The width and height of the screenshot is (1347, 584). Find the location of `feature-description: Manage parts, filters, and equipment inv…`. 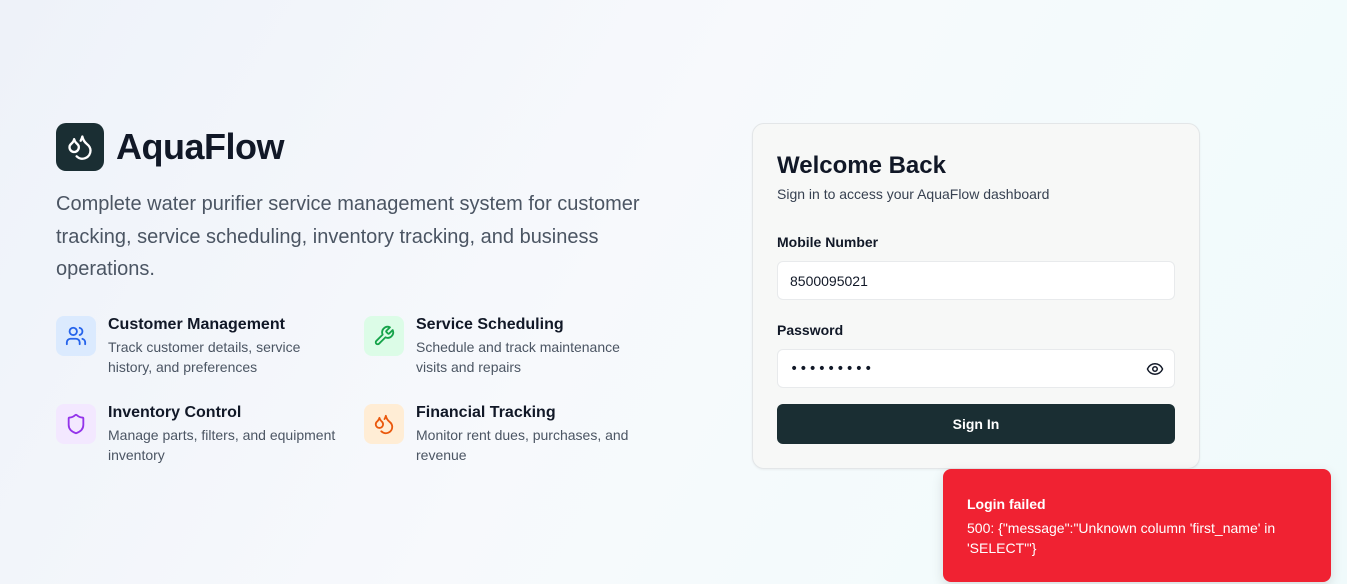

feature-description: Manage parts, filters, and equipment inv… is located at coordinates (222, 445).